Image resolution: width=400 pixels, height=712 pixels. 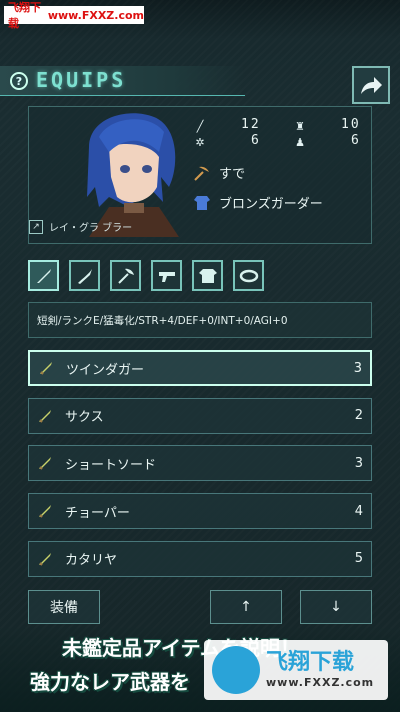 What do you see at coordinates (300, 126) in the screenshot?
I see `defense-icon: ♜` at bounding box center [300, 126].